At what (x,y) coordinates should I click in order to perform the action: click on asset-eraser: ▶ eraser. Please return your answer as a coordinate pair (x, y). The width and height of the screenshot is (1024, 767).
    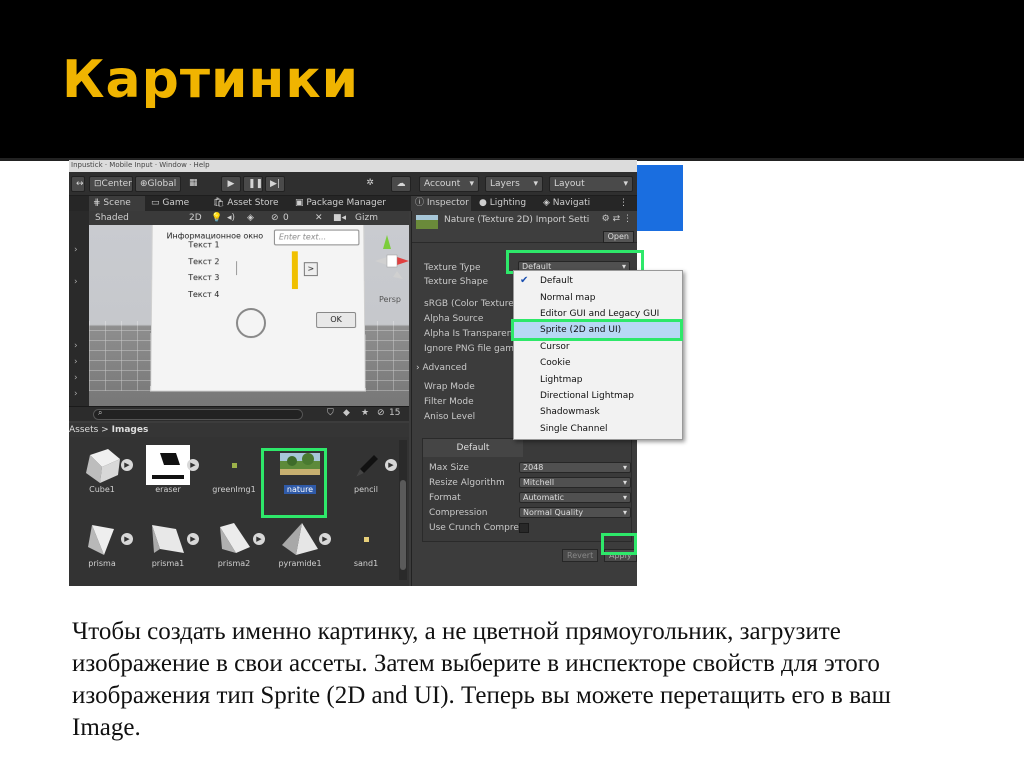
    Looking at the image, I should click on (168, 468).